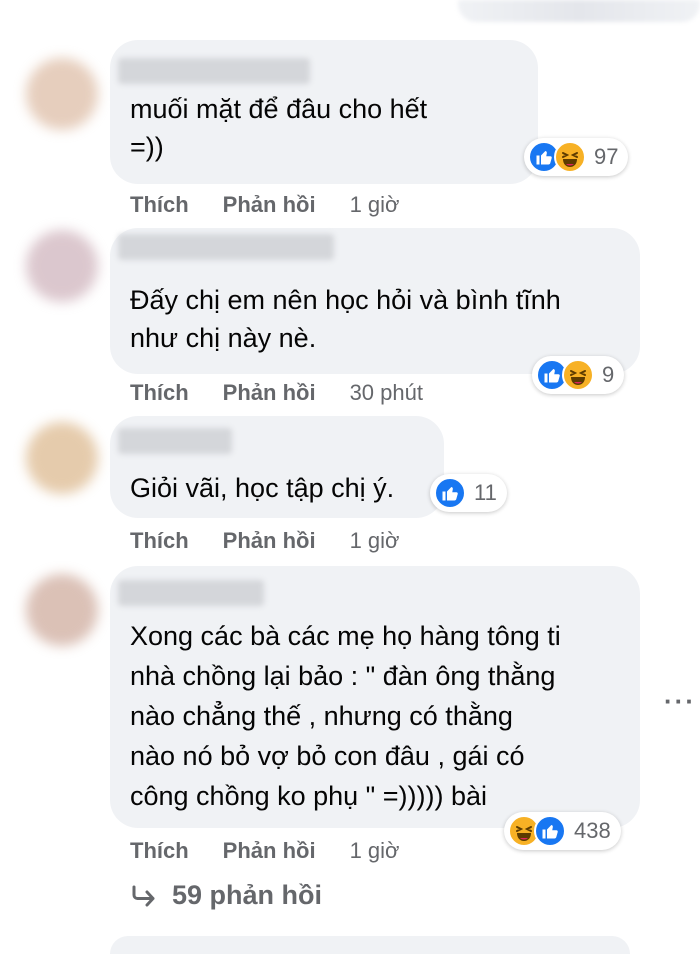  What do you see at coordinates (485, 492) in the screenshot?
I see `reaction-count: 11` at bounding box center [485, 492].